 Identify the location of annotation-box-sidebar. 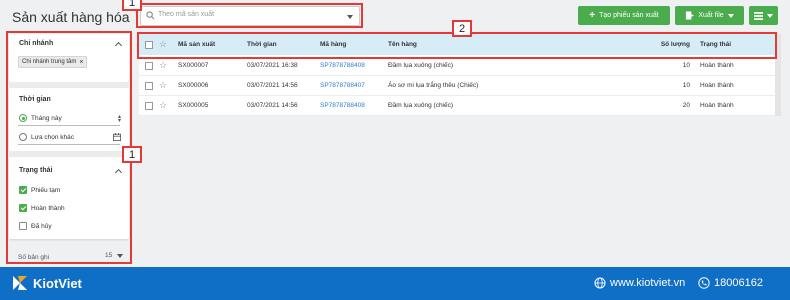
(69, 147).